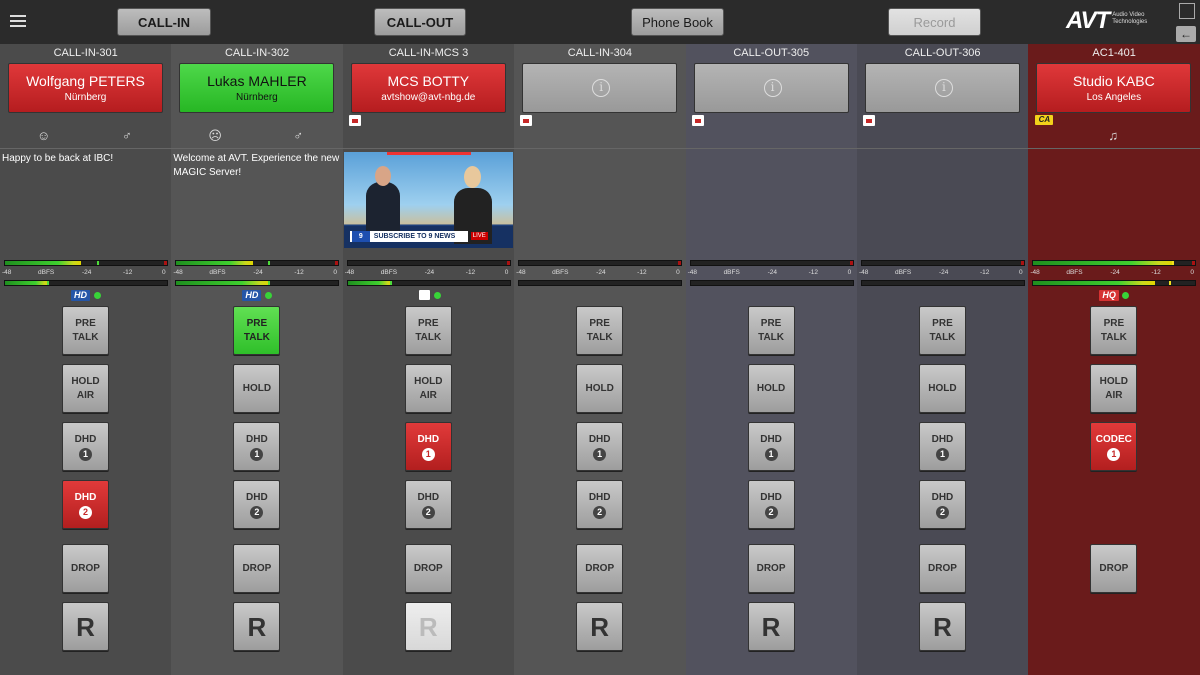 The height and width of the screenshot is (675, 1200). What do you see at coordinates (85, 88) in the screenshot?
I see `caller-card: Wolfgang PETERS Nürnberg` at bounding box center [85, 88].